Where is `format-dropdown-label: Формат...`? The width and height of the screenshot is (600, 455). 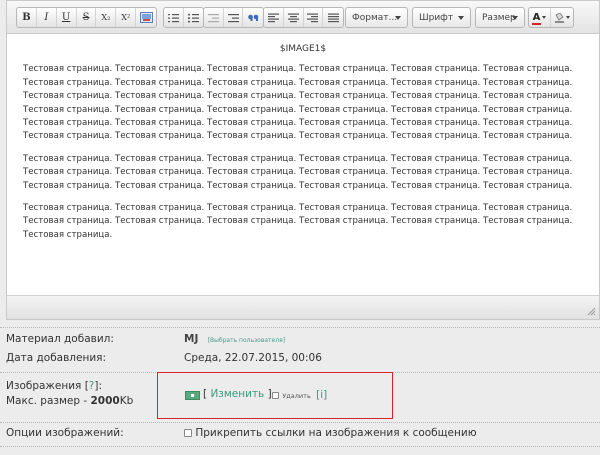 format-dropdown-label: Формат... is located at coordinates (375, 17).